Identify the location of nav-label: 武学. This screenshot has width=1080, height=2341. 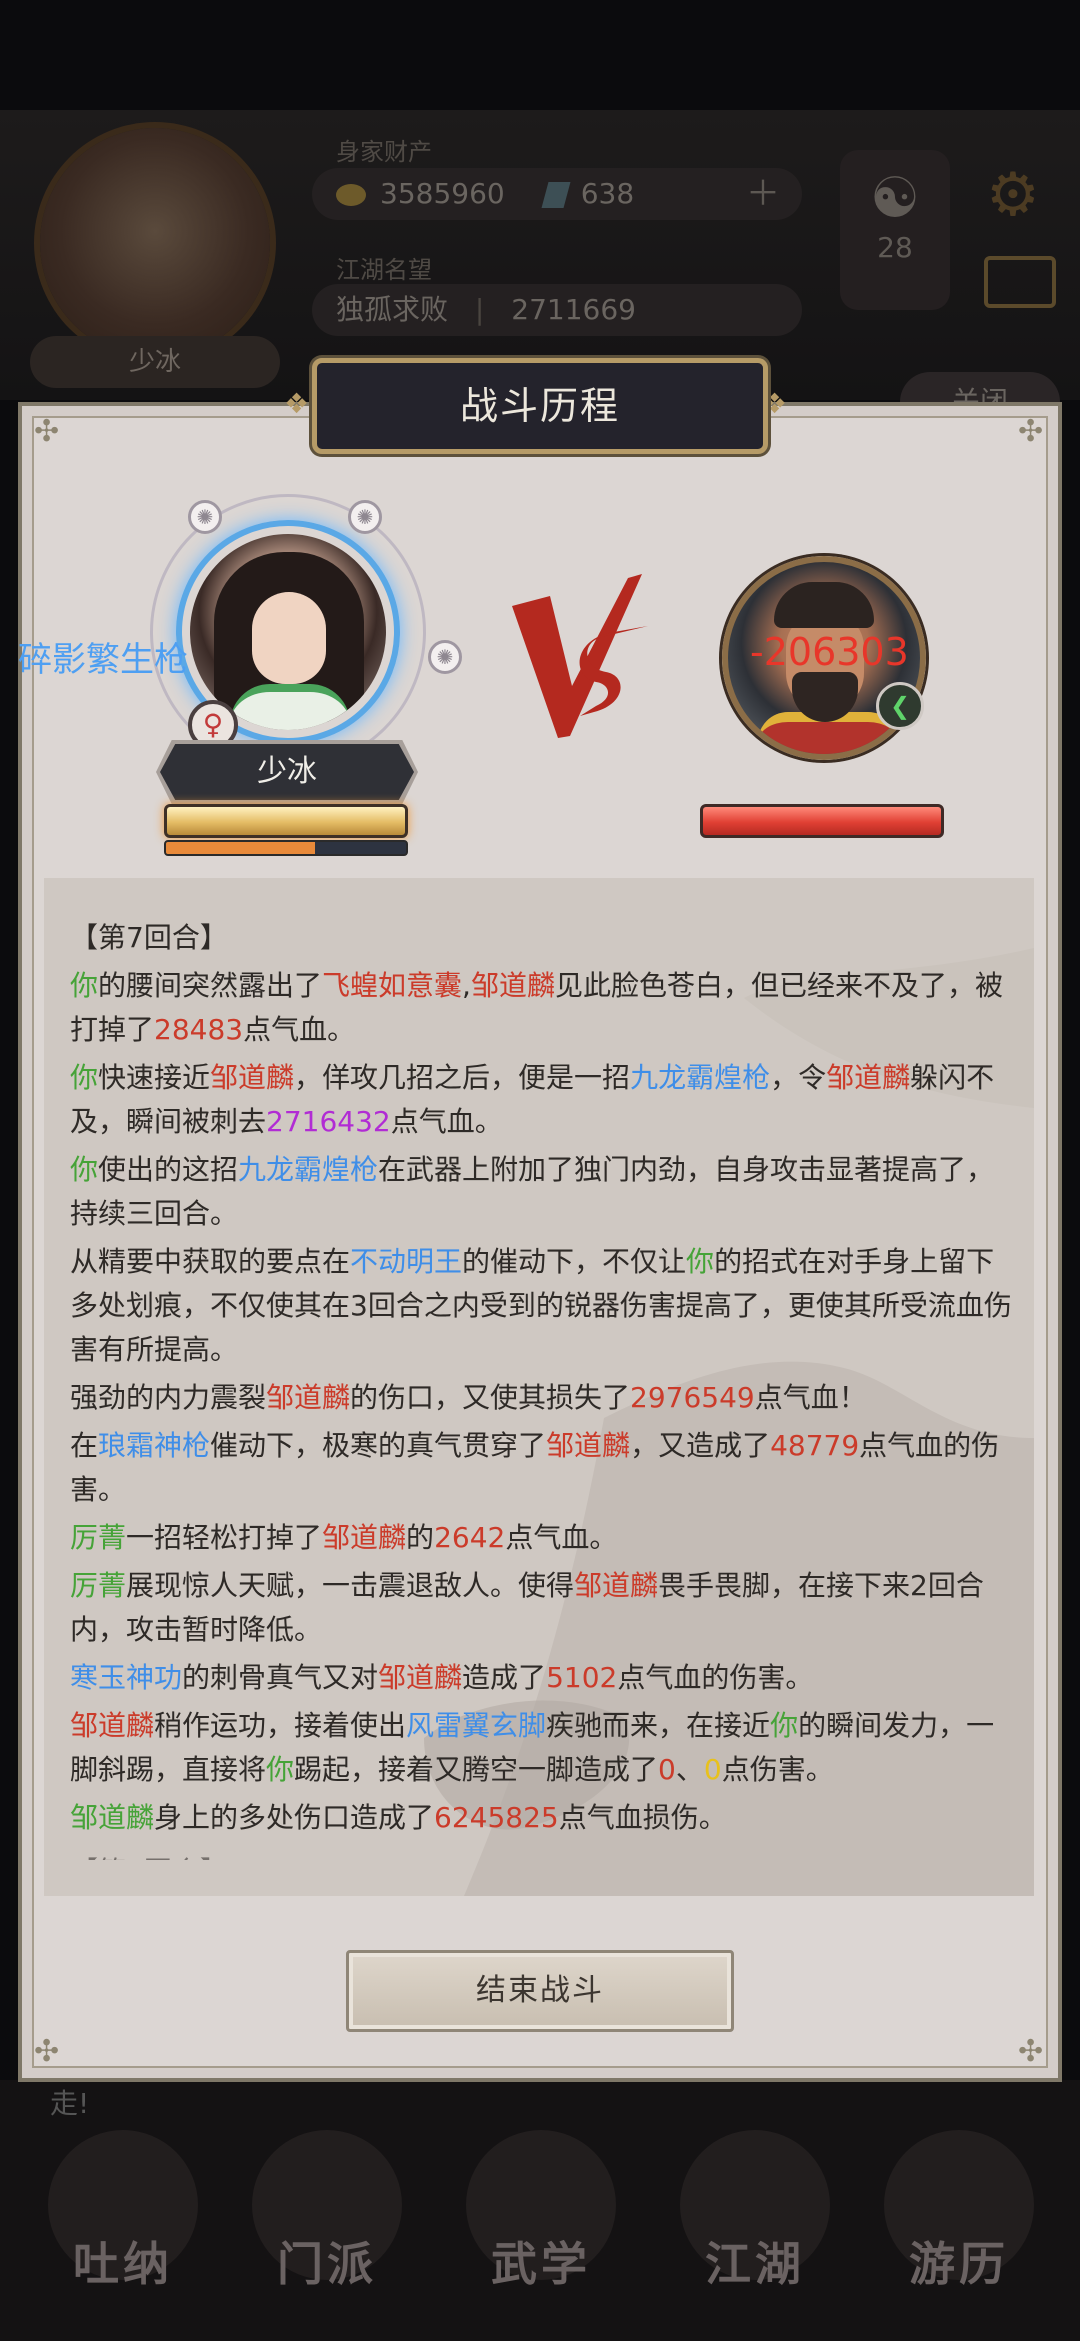
(541, 2264).